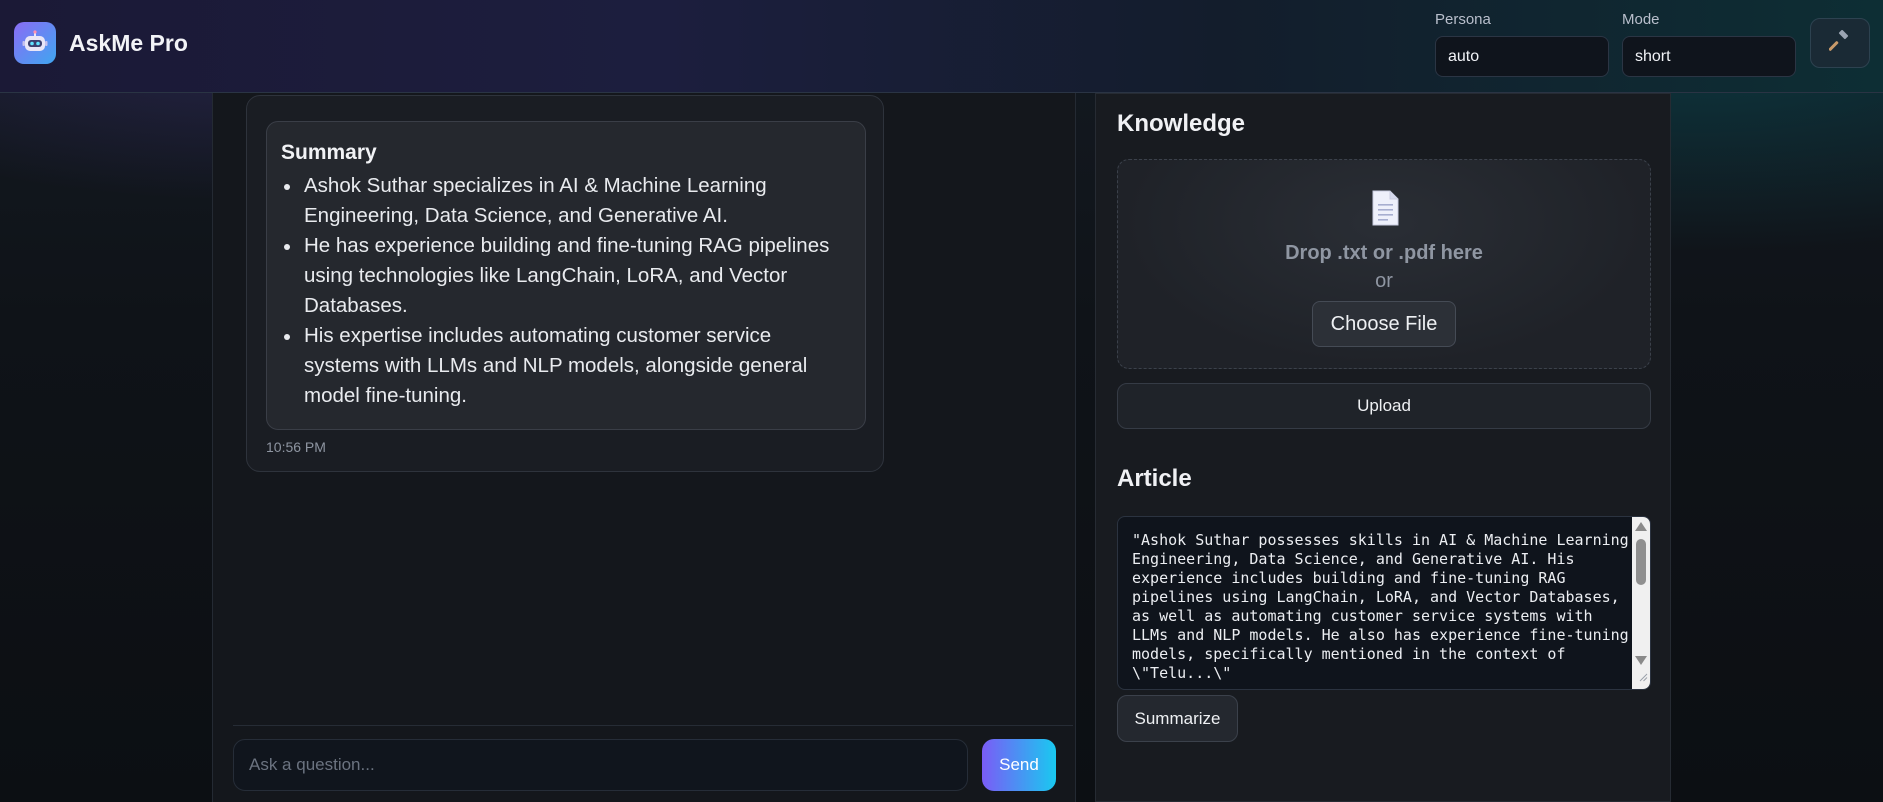  Describe the element at coordinates (1384, 281) in the screenshot. I see `or-separator: or` at that location.